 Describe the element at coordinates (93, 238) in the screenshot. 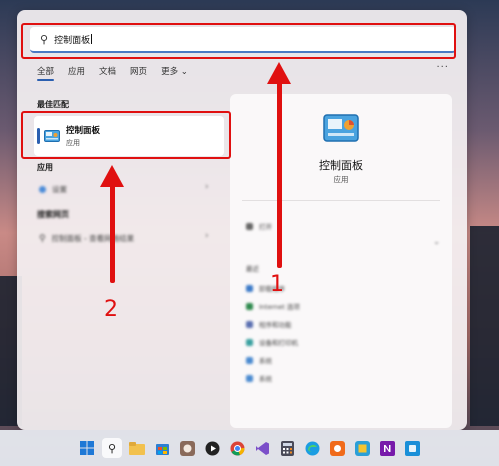

I see `web-result-label: 控制面板 - 查看网络结果` at that location.